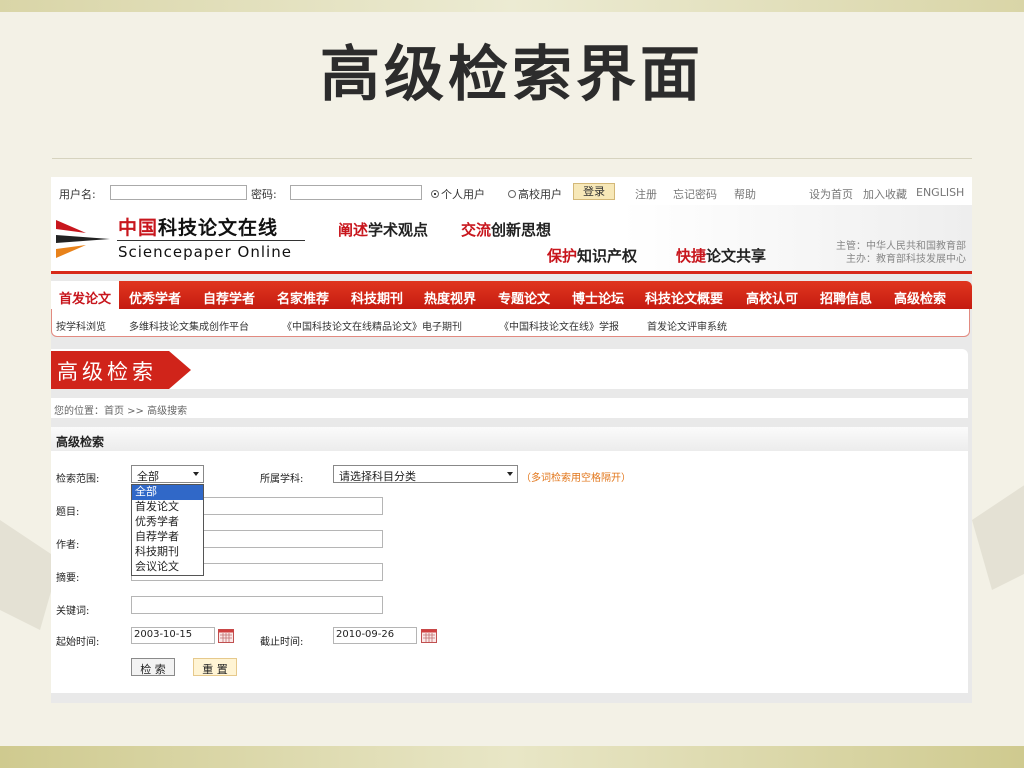 The height and width of the screenshot is (768, 1024). I want to click on subnav-ejournal: 《中国科技论文在线精品论文》电子期刊, so click(372, 325).